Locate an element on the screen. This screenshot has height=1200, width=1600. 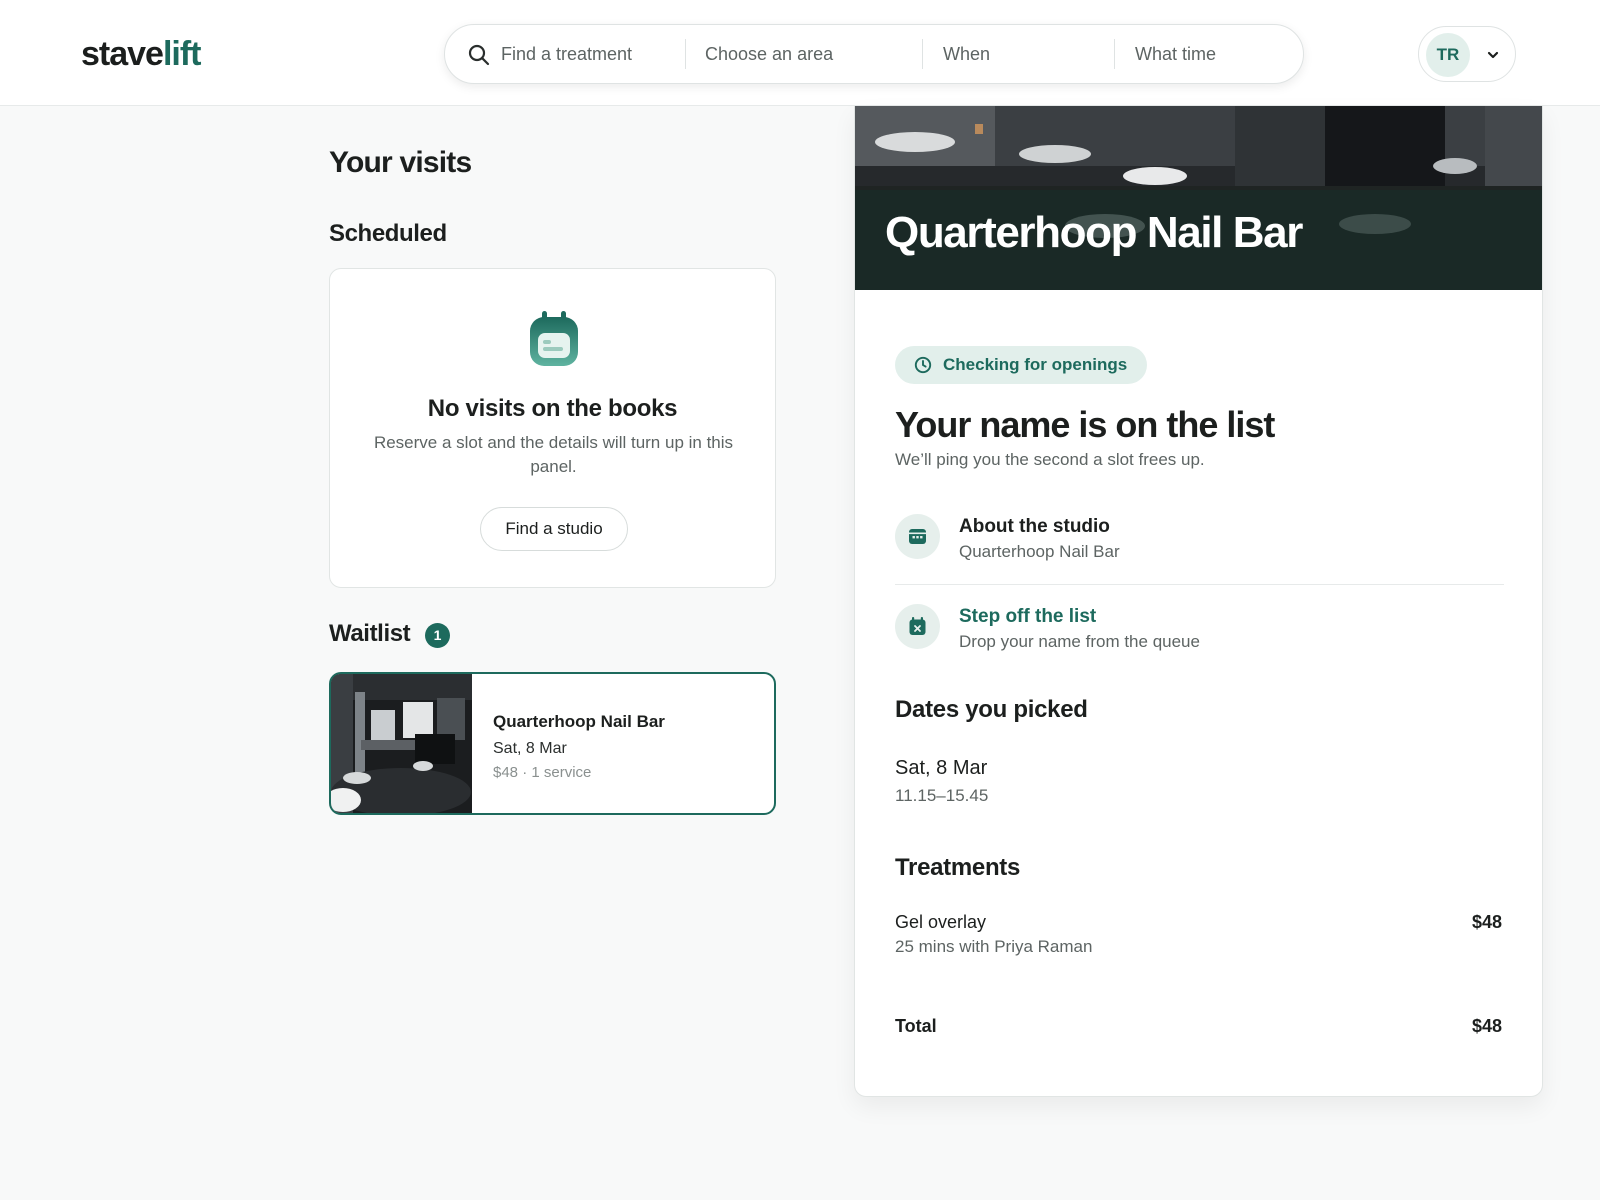
picked-time-range: 11.15–15.45 is located at coordinates (942, 795).